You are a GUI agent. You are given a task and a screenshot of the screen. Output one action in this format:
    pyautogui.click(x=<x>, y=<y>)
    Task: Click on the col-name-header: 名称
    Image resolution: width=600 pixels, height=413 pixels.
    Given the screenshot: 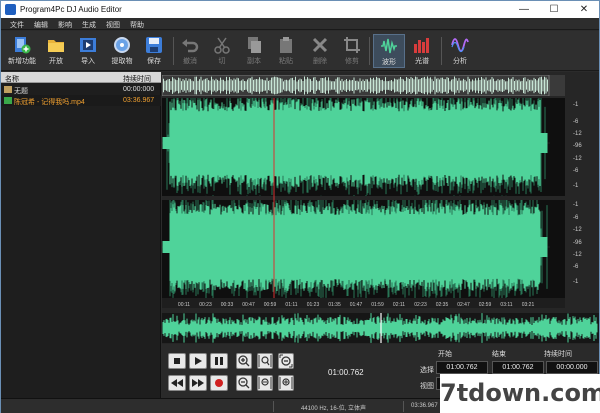 What is the action you would take?
    pyautogui.click(x=12, y=79)
    